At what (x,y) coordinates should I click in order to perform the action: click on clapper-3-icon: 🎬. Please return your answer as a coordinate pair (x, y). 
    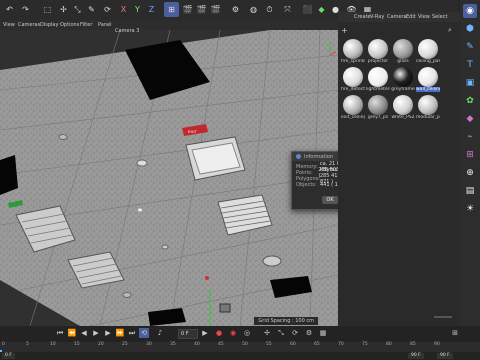
    Looking at the image, I should click on (215, 9).